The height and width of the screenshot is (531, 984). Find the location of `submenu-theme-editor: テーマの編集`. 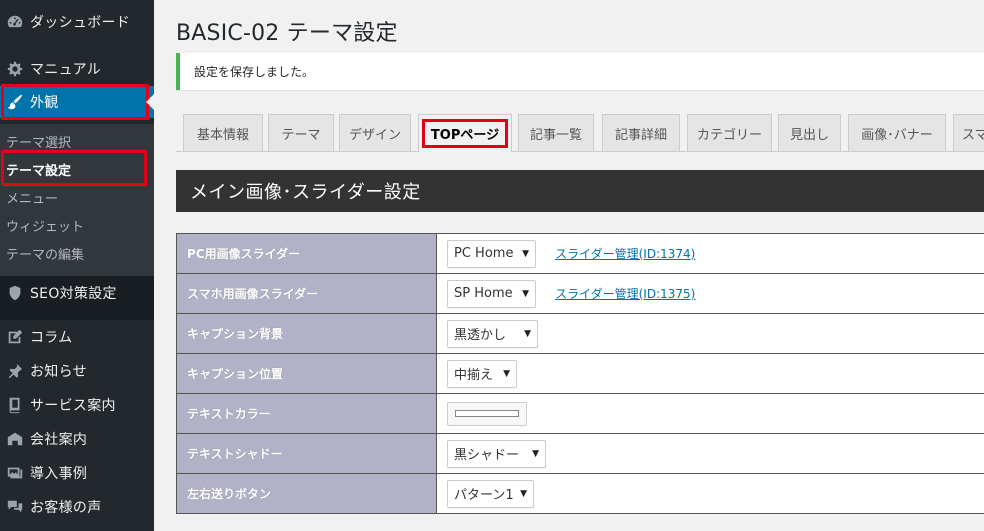

submenu-theme-editor: テーマの編集 is located at coordinates (45, 253).